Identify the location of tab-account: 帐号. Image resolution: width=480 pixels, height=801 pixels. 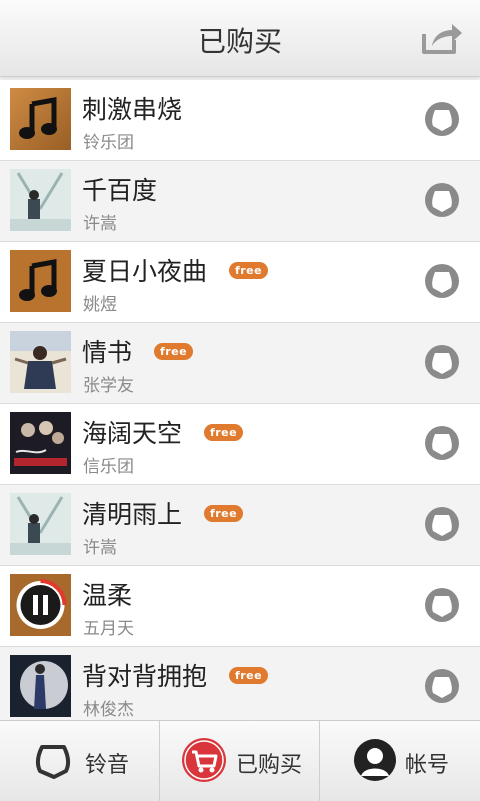
(399, 761).